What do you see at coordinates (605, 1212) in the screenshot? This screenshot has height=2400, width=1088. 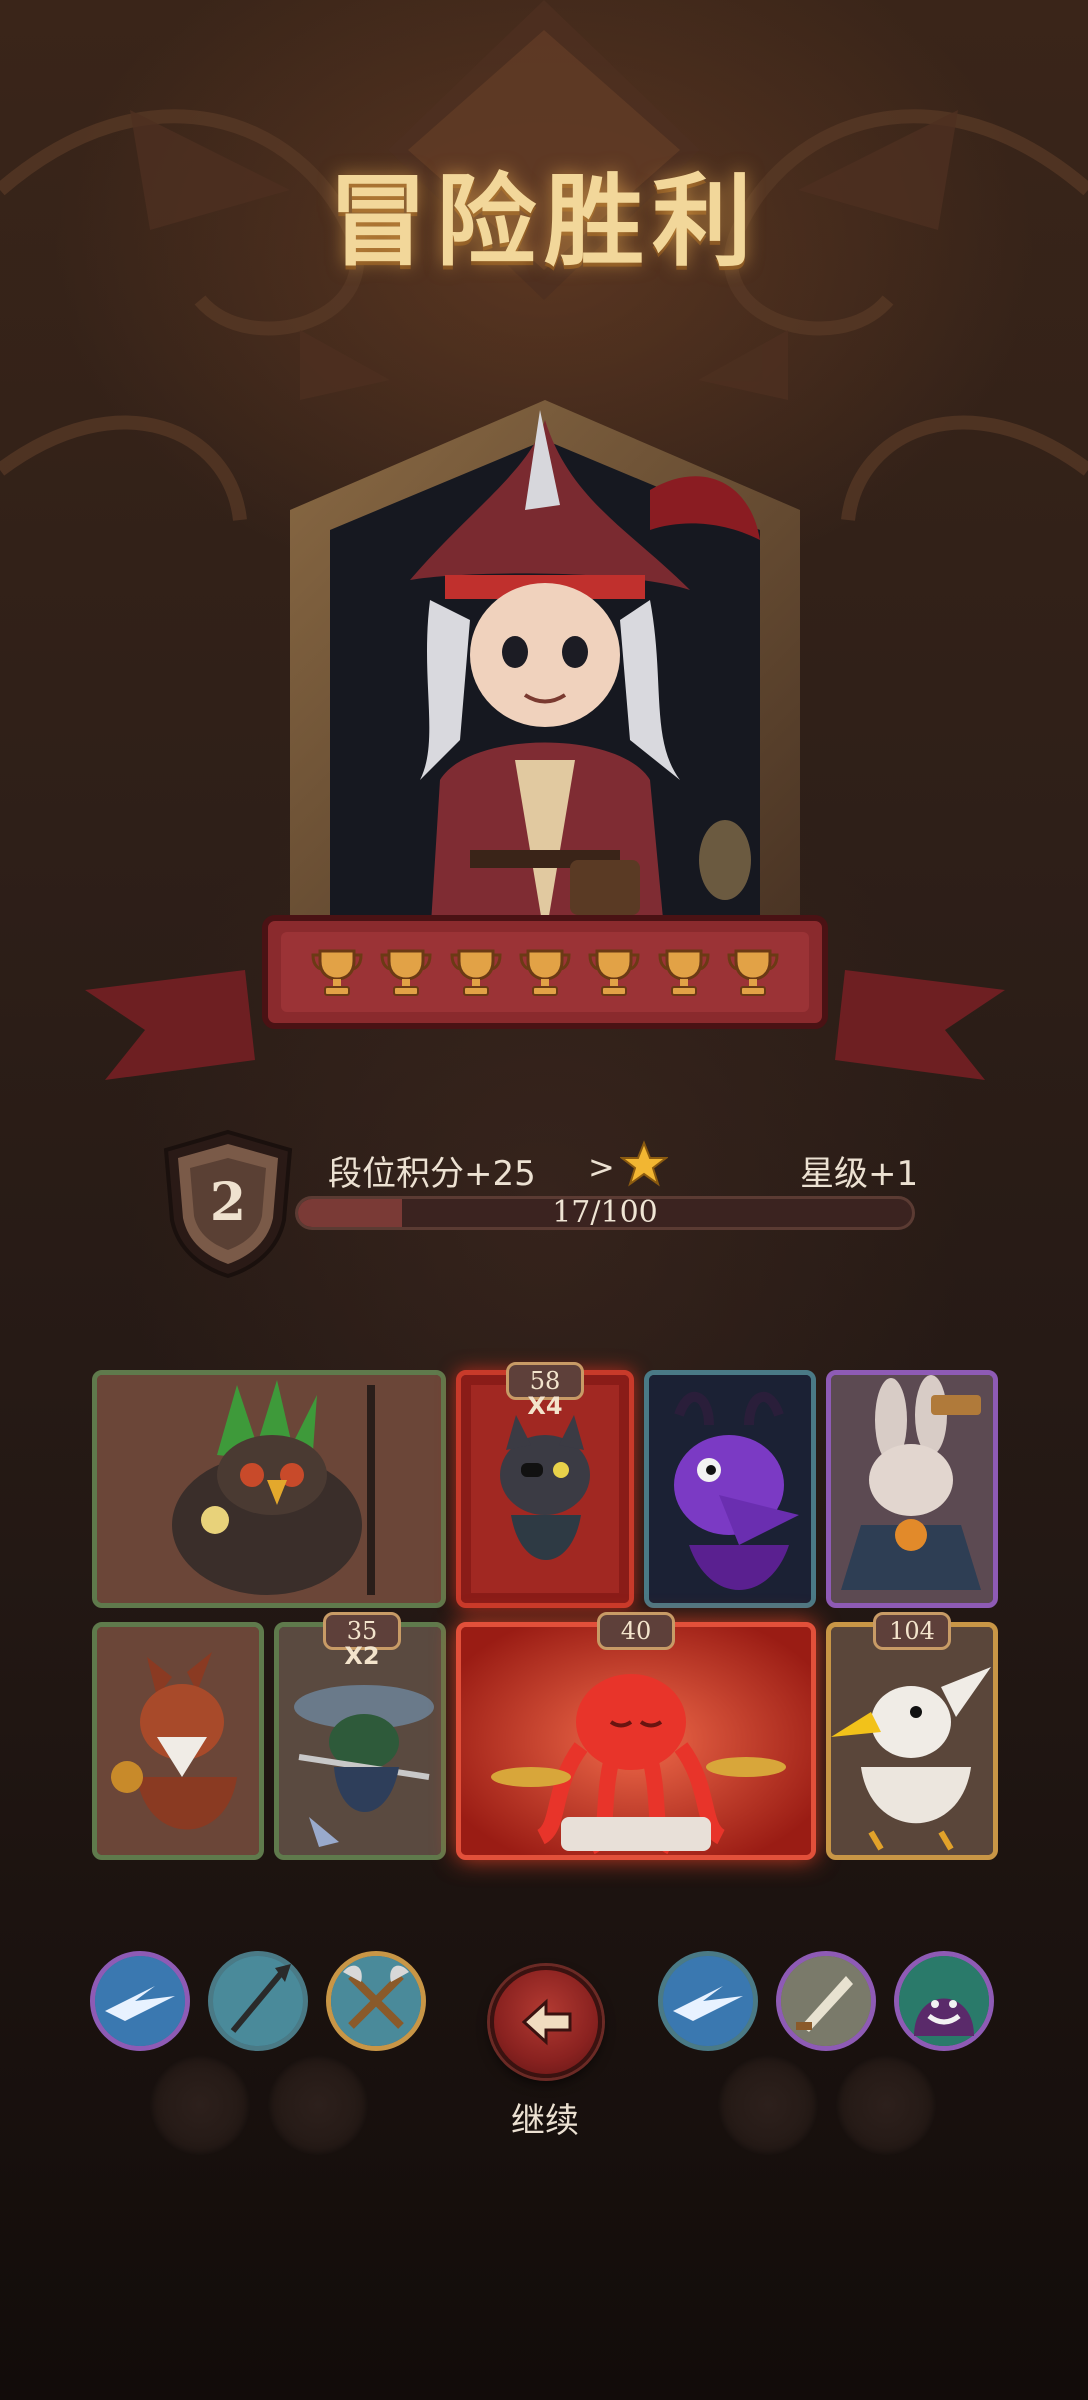 I see `rank-progress-text: 17/100` at bounding box center [605, 1212].